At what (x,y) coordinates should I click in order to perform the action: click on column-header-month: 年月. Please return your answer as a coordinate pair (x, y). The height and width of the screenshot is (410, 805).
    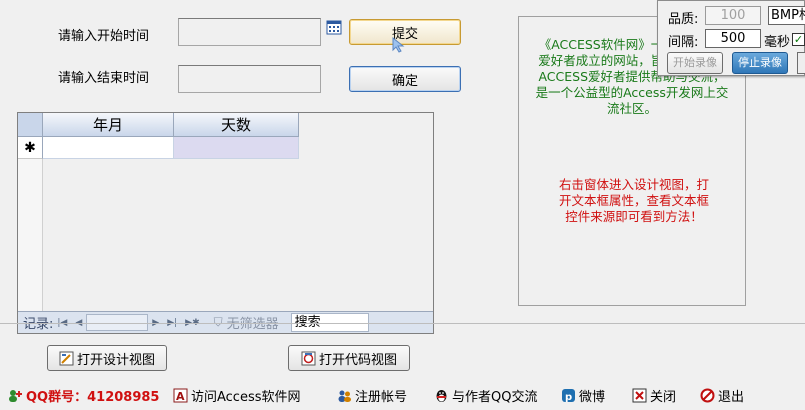
    Looking at the image, I should click on (108, 125).